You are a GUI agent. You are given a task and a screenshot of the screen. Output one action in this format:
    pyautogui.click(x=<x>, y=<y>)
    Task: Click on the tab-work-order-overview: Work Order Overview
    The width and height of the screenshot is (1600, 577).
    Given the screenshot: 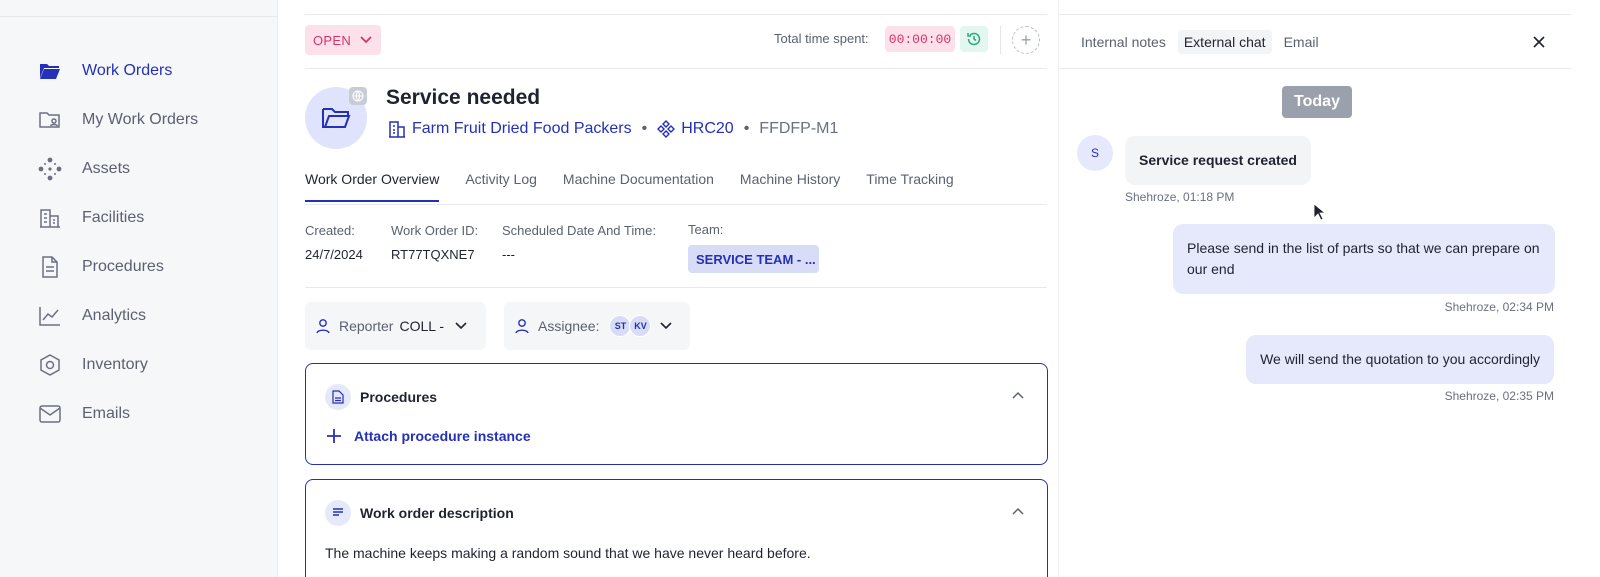 What is the action you would take?
    pyautogui.click(x=372, y=186)
    